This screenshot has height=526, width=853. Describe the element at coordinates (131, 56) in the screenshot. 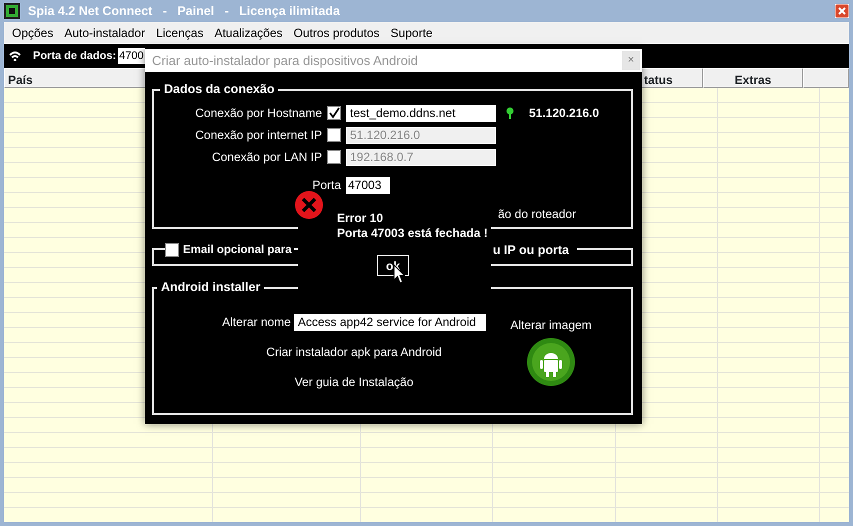

I see `port-field: 4700` at that location.